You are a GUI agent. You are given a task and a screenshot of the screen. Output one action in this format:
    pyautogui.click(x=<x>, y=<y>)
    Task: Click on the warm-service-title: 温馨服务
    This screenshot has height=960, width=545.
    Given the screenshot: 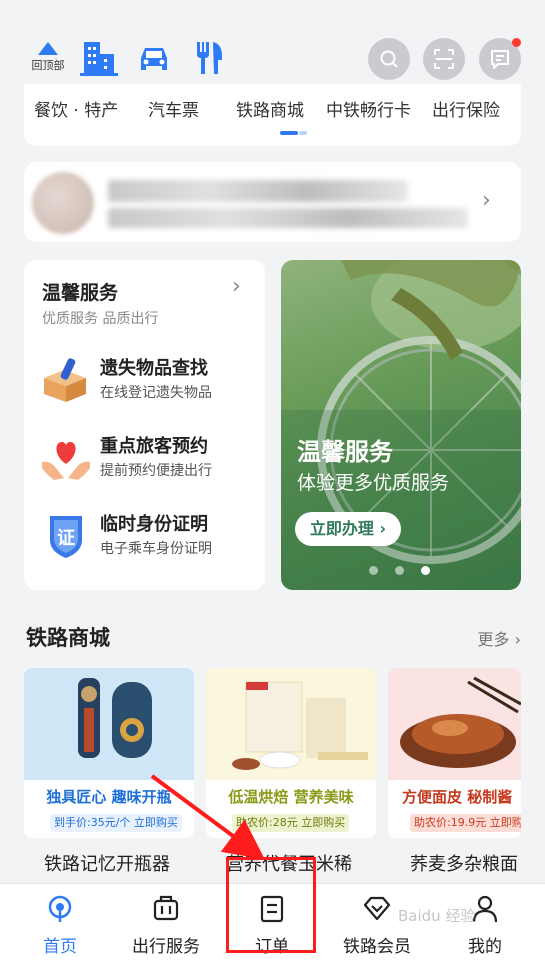 What is the action you would take?
    pyautogui.click(x=80, y=293)
    